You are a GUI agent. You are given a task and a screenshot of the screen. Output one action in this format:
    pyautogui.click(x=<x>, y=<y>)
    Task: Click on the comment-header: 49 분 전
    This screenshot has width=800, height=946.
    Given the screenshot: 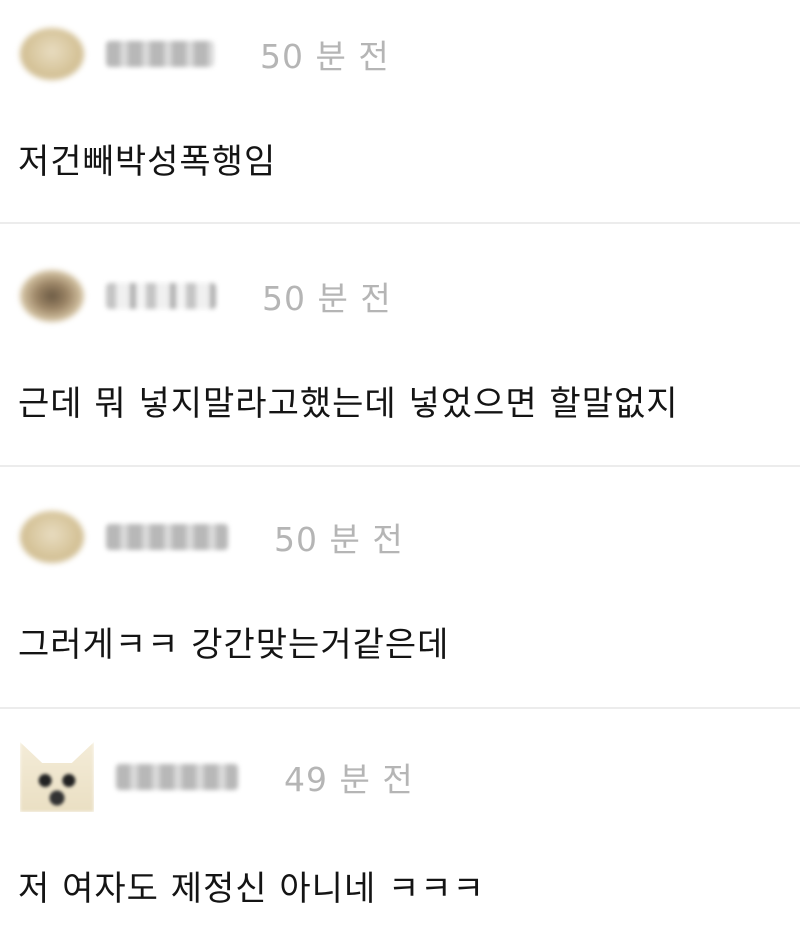 What is the action you would take?
    pyautogui.click(x=217, y=777)
    